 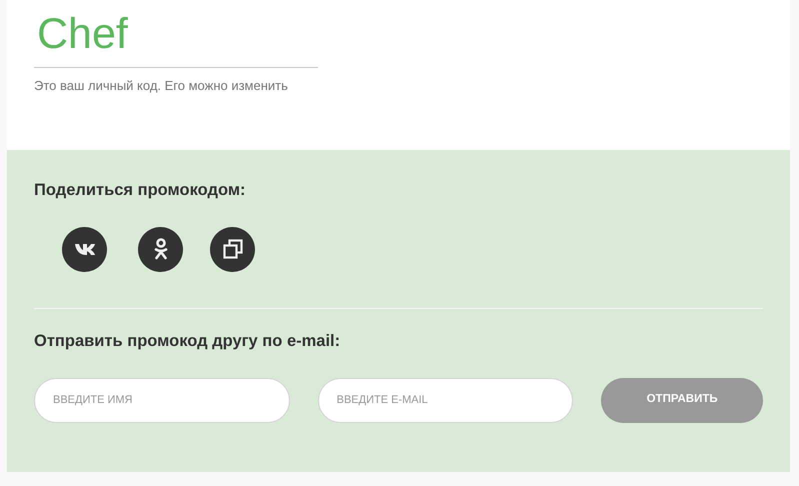 What do you see at coordinates (446, 400) in the screenshot?
I see `email-field: ВВЕДИТЕ E-MAIL` at bounding box center [446, 400].